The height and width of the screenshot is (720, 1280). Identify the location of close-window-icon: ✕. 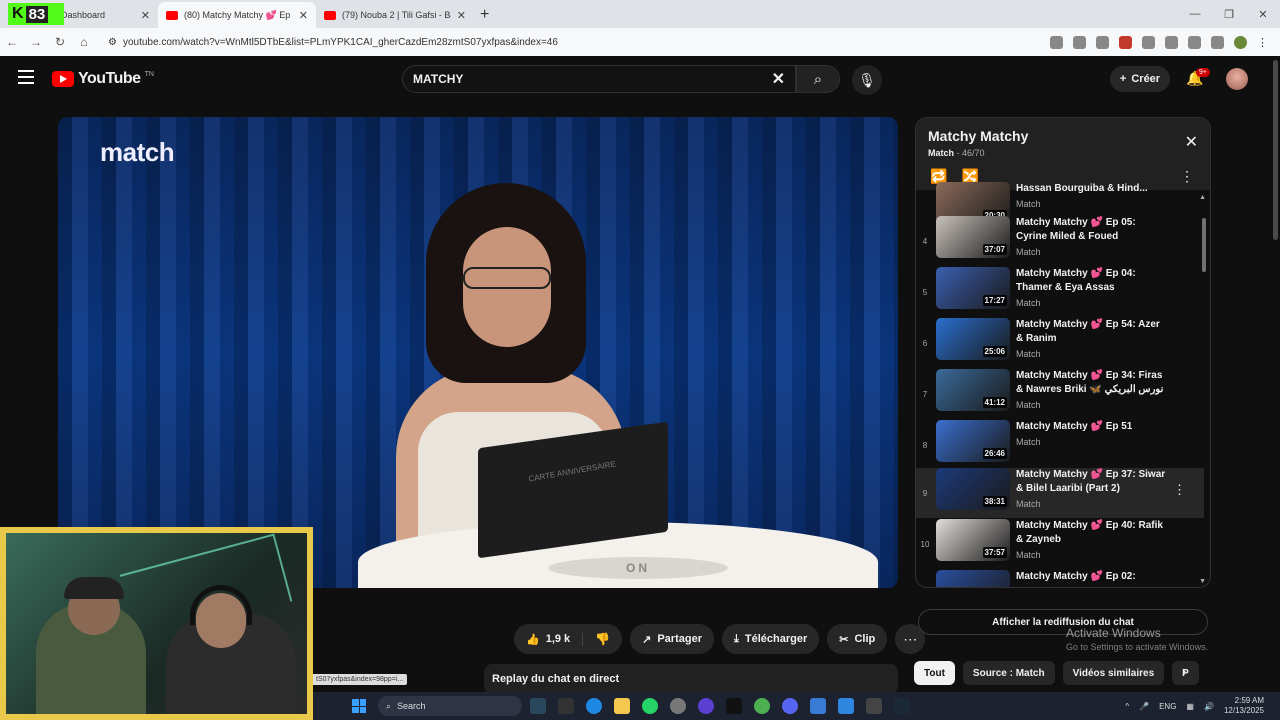
(1263, 14).